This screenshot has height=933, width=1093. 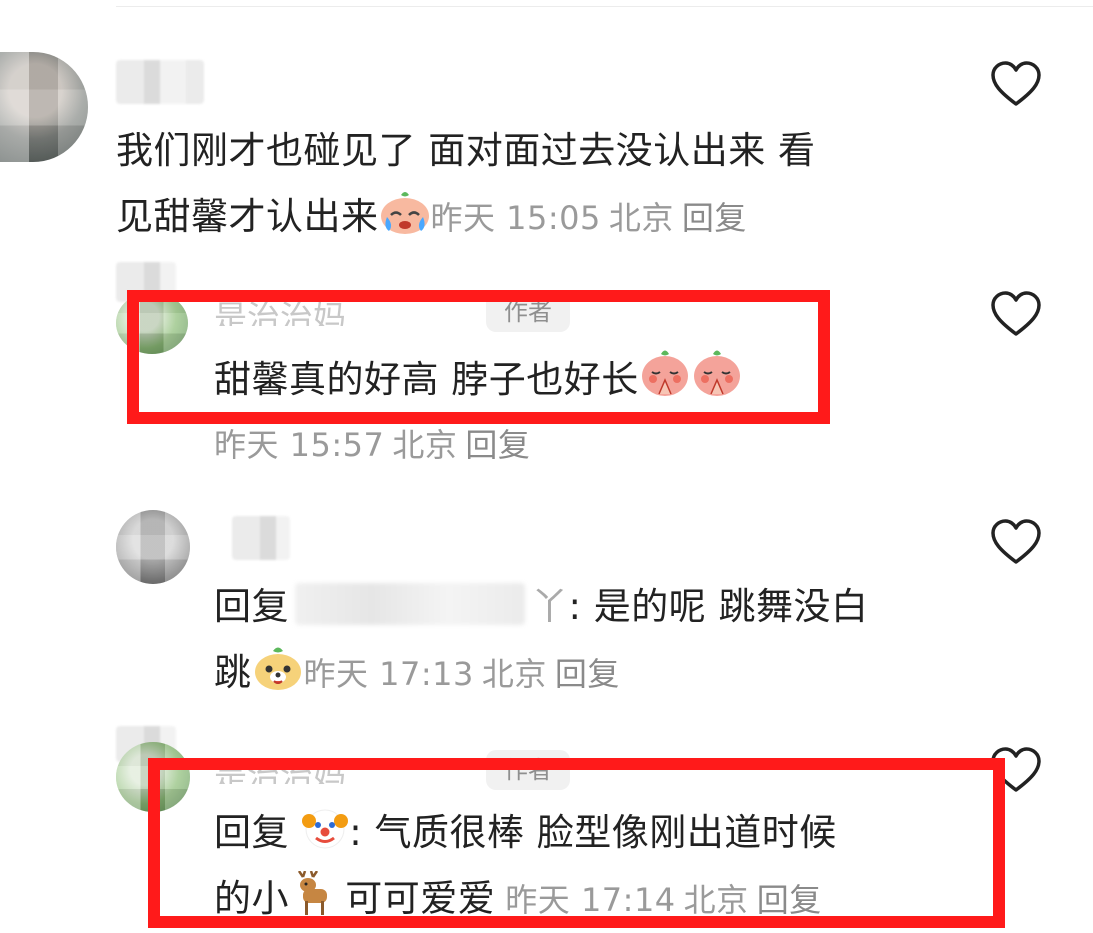 I want to click on crying-emoji-icon, so click(x=404, y=213).